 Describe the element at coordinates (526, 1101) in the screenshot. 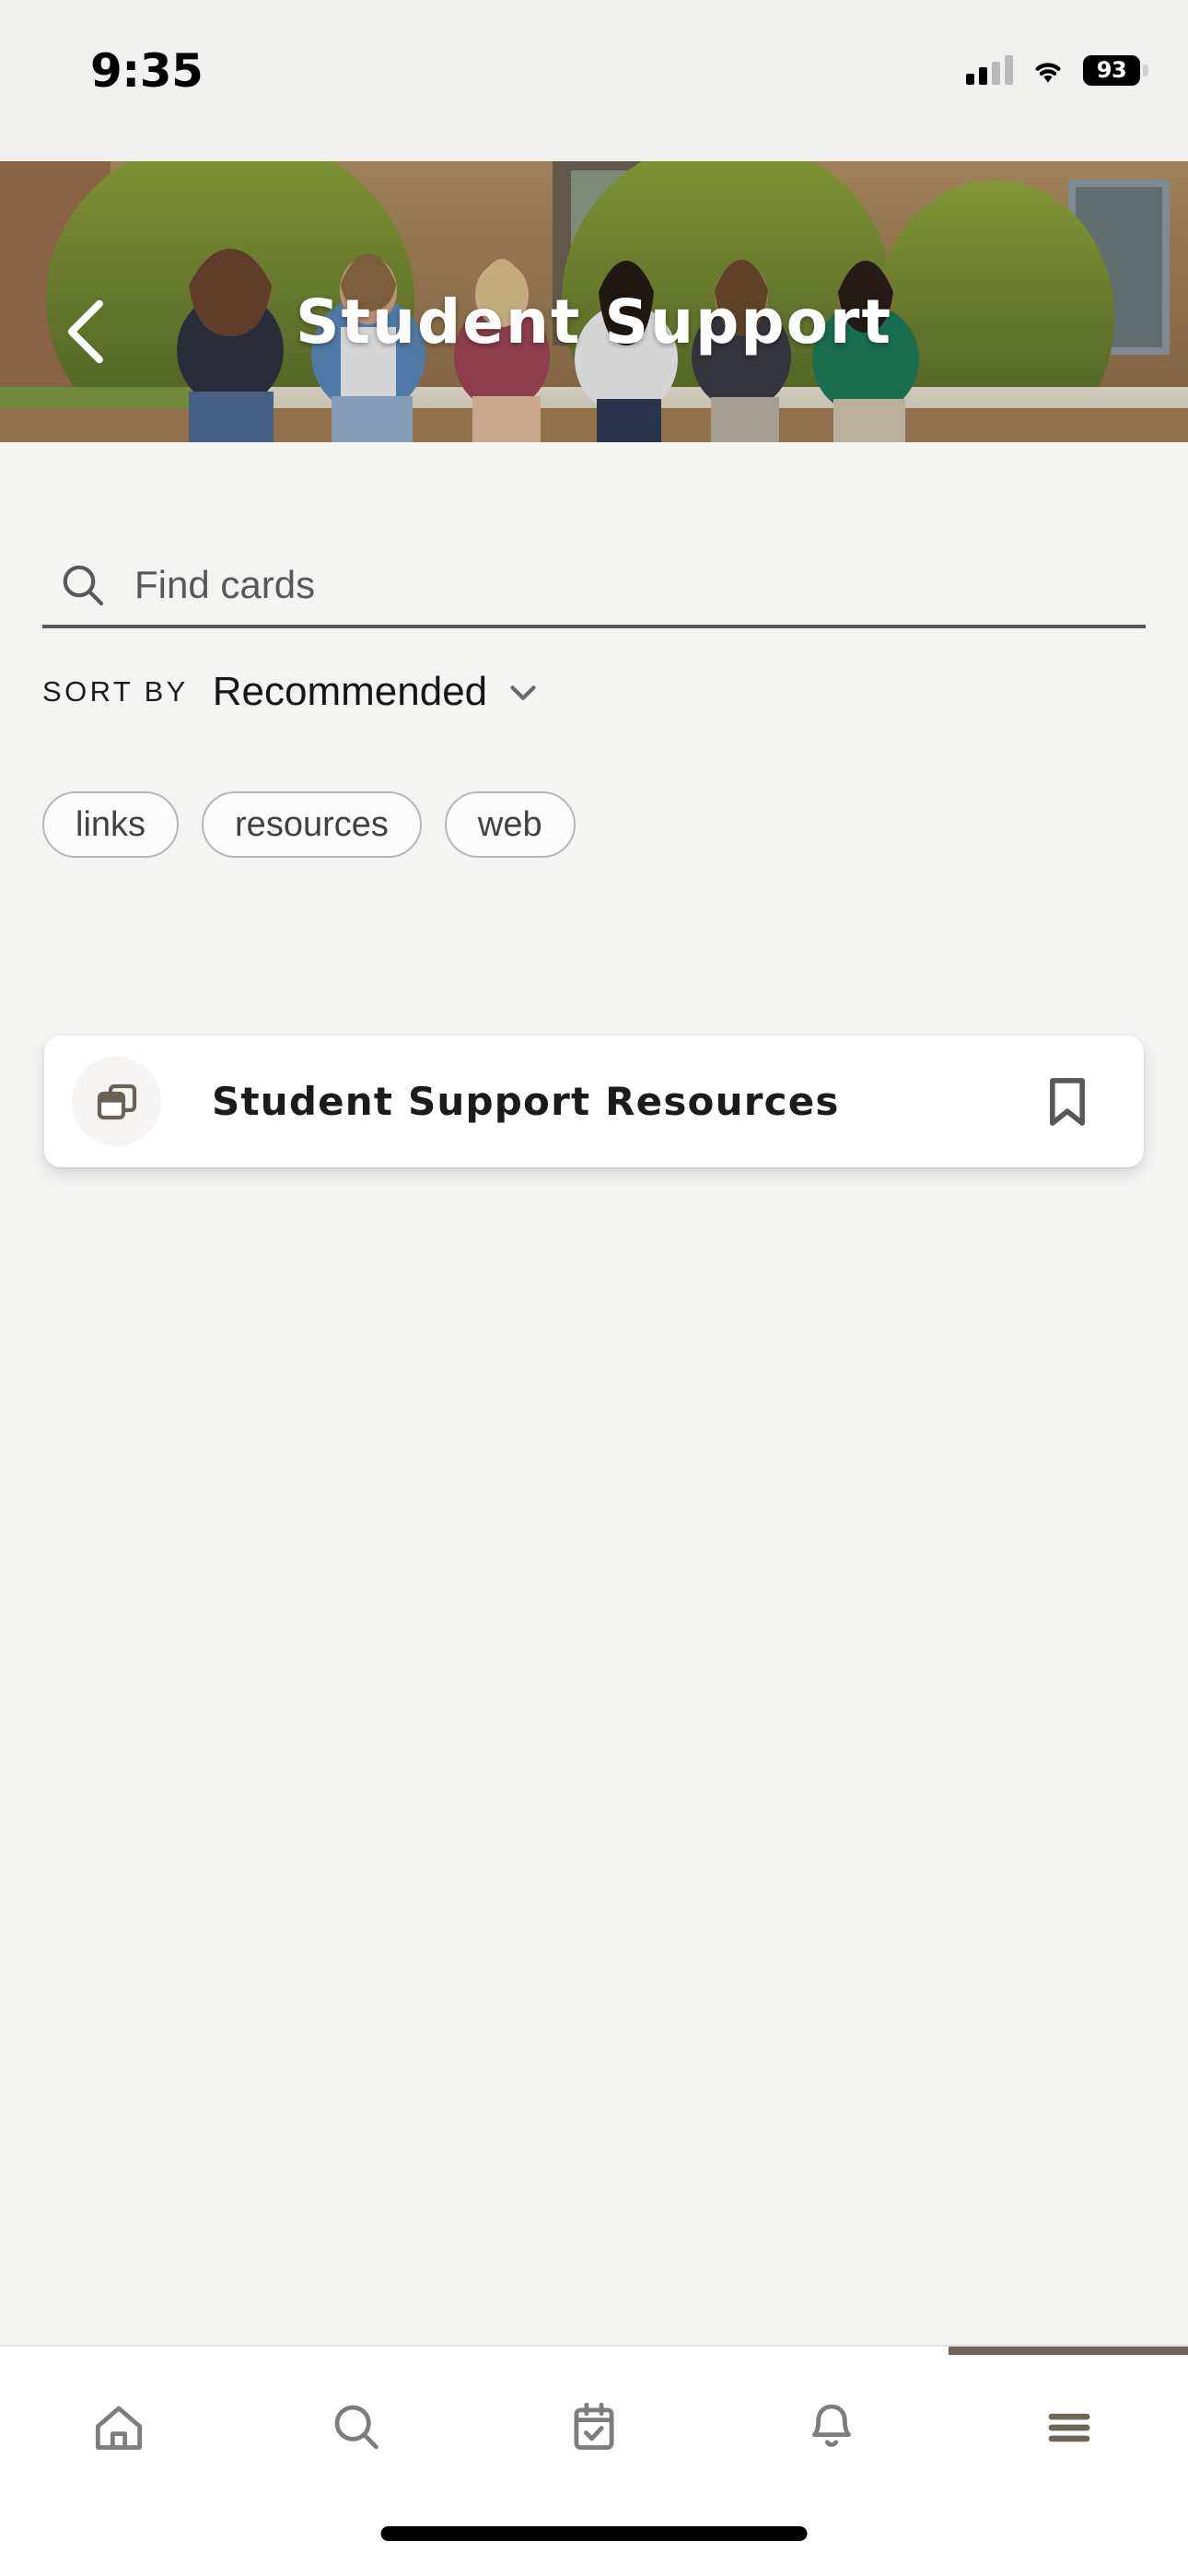

I see `result-card-title: Student Support Resources` at that location.